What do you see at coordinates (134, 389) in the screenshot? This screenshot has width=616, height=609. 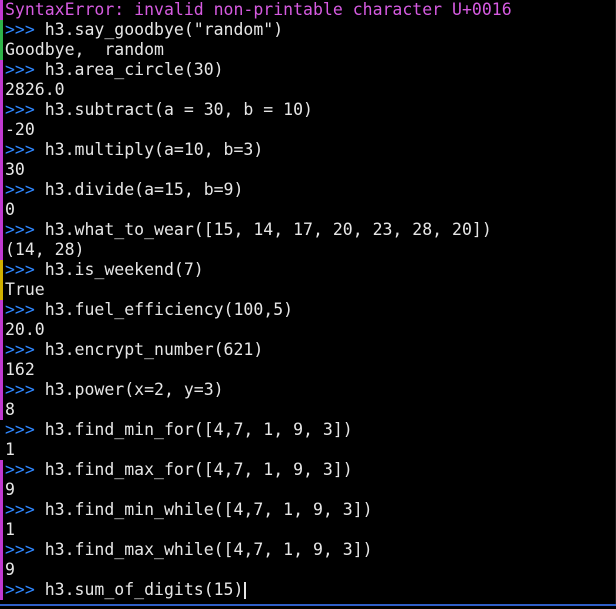 I see `input-code: h3.power(x=2, y=3)` at bounding box center [134, 389].